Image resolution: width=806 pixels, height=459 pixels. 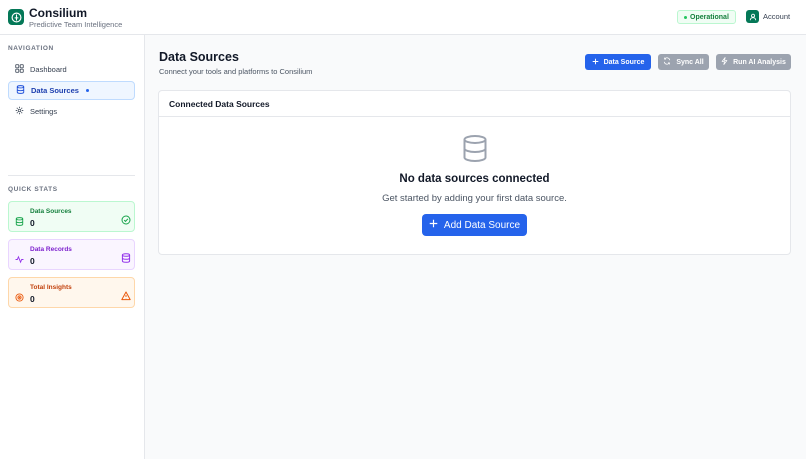 What do you see at coordinates (19, 257) in the screenshot?
I see `activity-icon` at bounding box center [19, 257].